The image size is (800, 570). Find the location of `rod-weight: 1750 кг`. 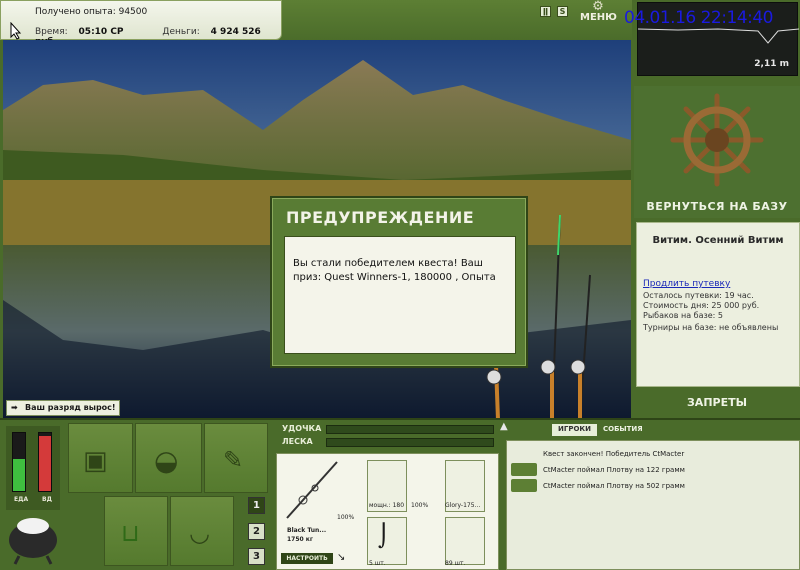

rod-weight: 1750 кг is located at coordinates (300, 539).